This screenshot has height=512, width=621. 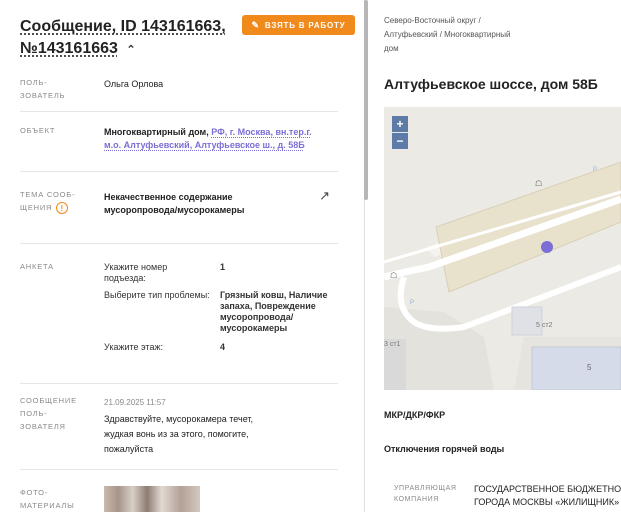 What do you see at coordinates (547, 247) in the screenshot?
I see `object-marker` at bounding box center [547, 247].